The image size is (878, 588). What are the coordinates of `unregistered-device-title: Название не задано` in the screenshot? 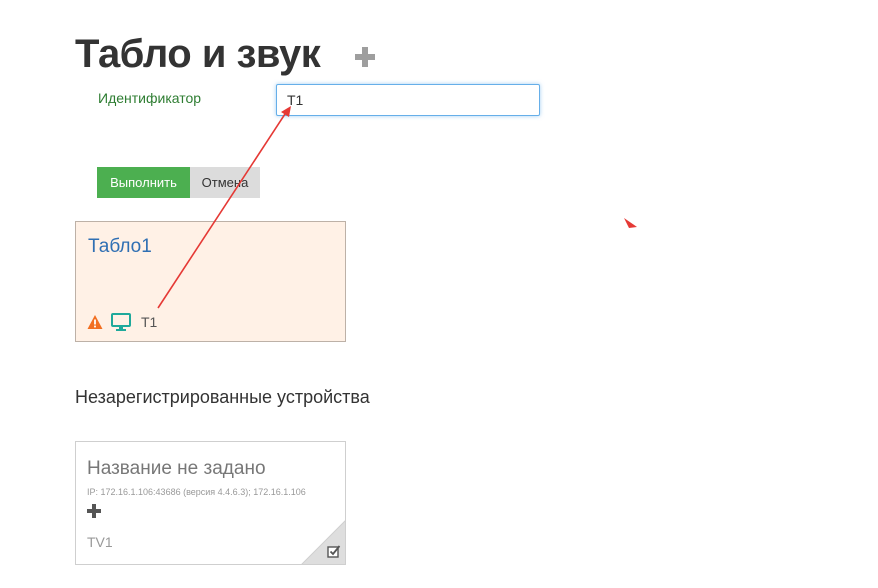 It's located at (176, 468).